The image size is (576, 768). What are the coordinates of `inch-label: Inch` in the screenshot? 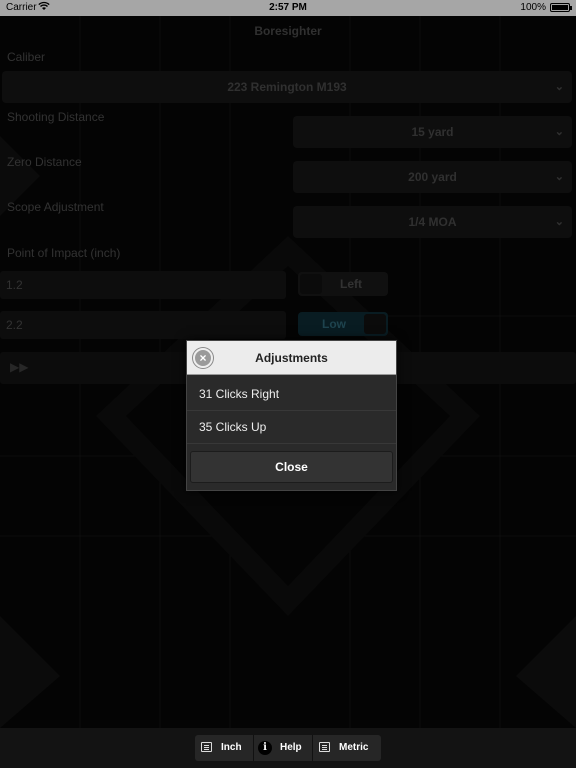 It's located at (231, 747).